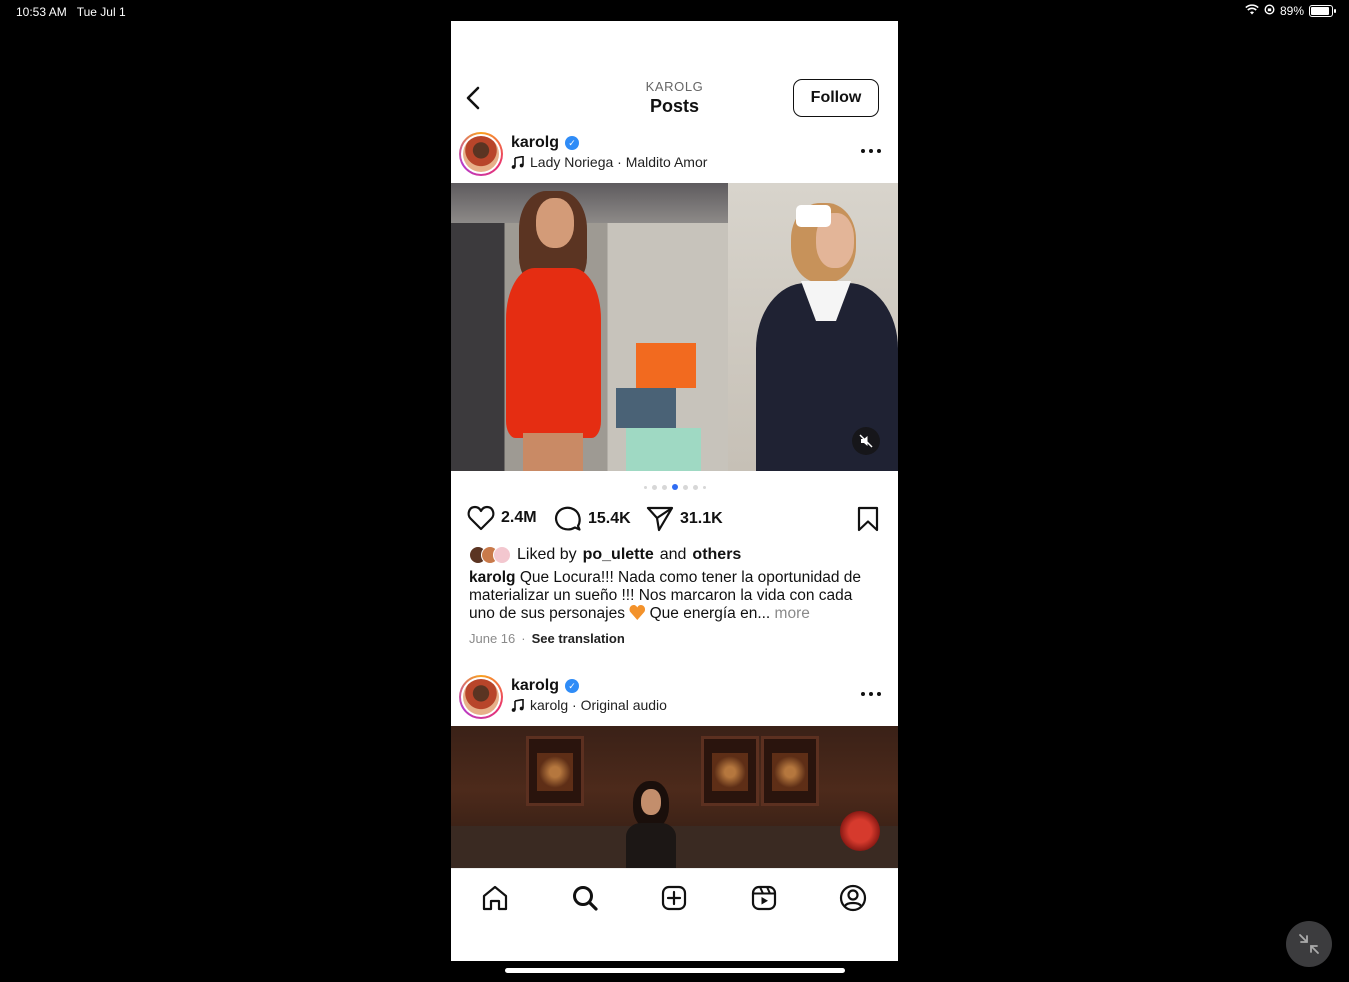 This screenshot has height=982, width=1349. Describe the element at coordinates (651, 824) in the screenshot. I see `media-woman-on-phone` at that location.